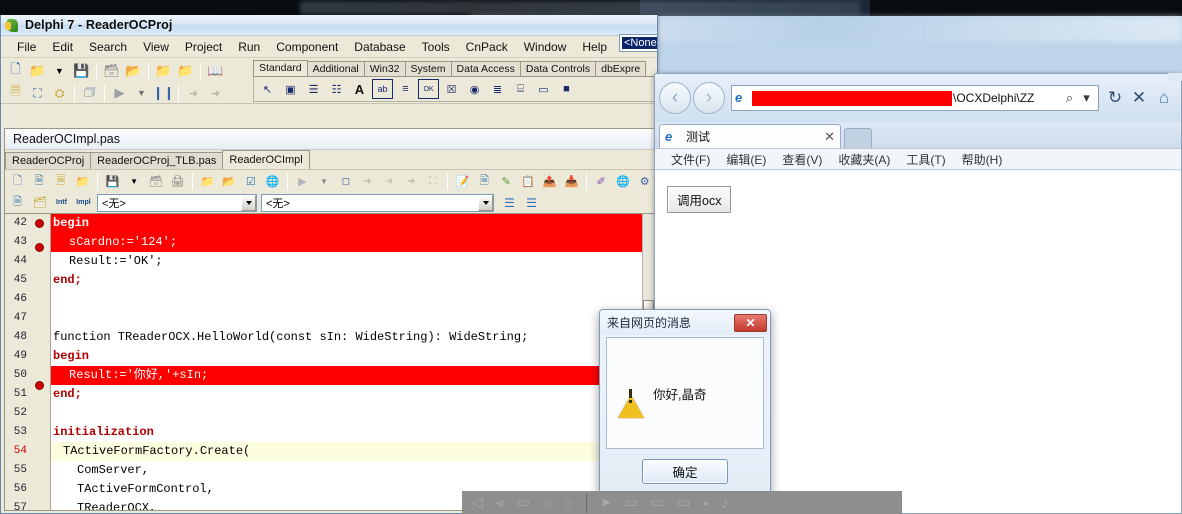  Describe the element at coordinates (353, 242) in the screenshot. I see `code-line: sCardno:='124';` at that location.